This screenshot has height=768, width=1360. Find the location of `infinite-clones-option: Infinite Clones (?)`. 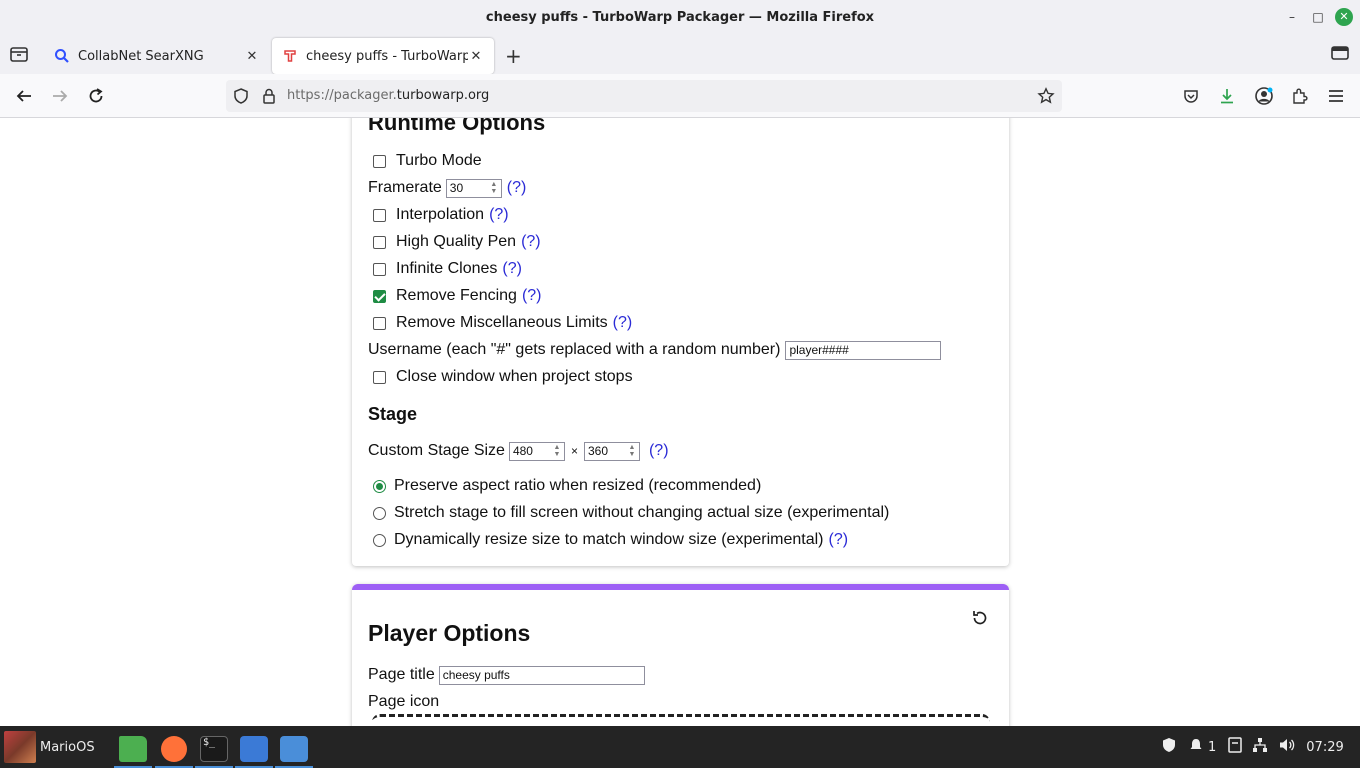

infinite-clones-option: Infinite Clones (?) is located at coordinates (445, 269).